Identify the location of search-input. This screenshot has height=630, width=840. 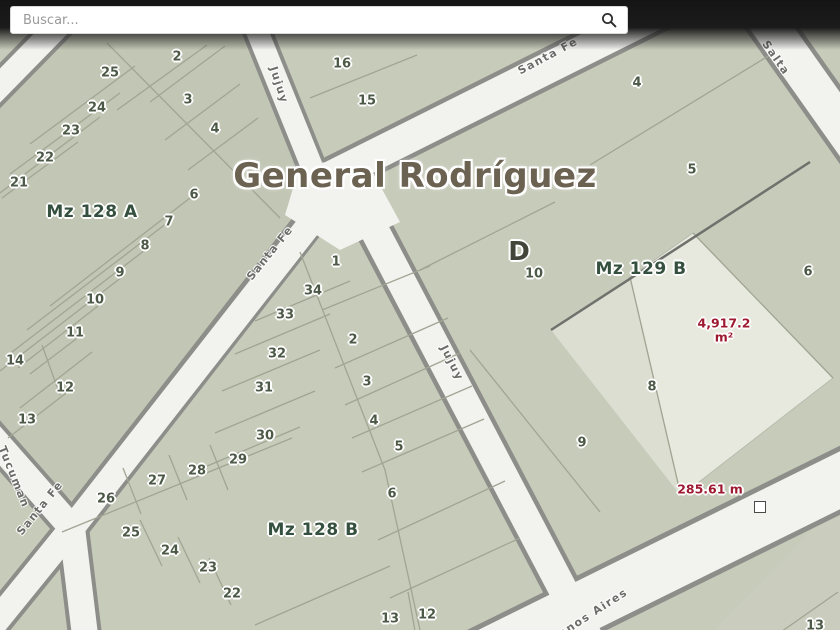
(319, 20).